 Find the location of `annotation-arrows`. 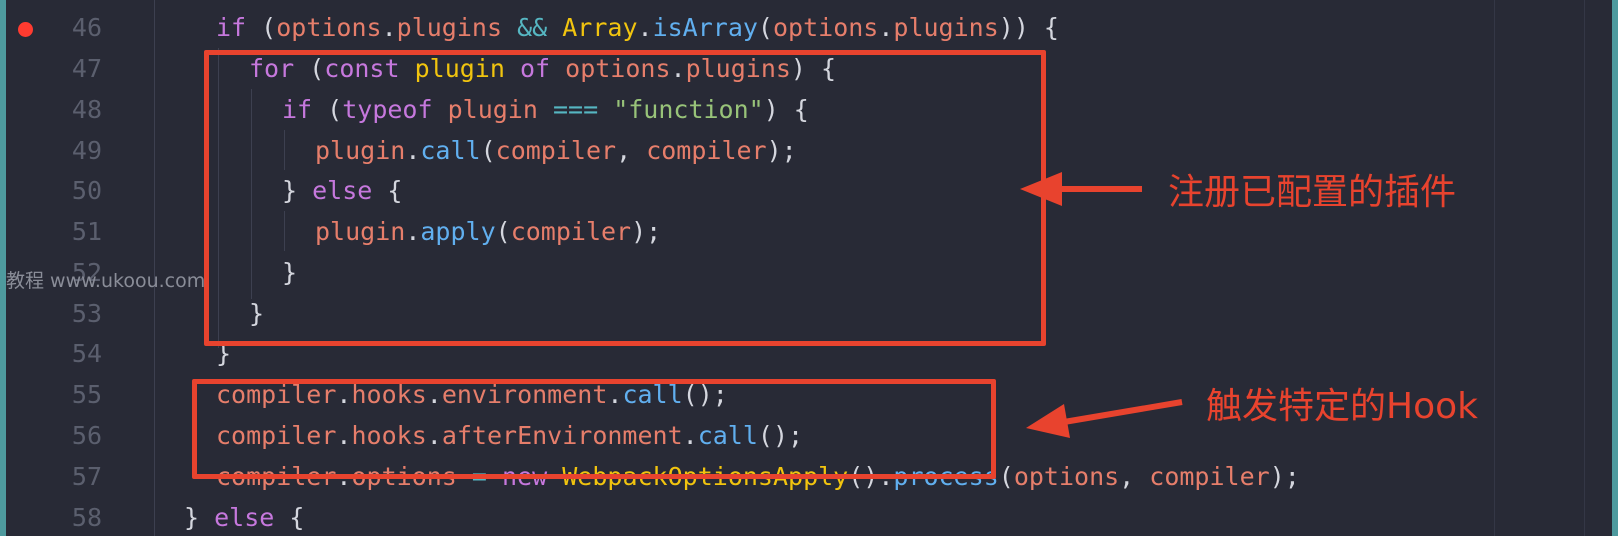

annotation-arrows is located at coordinates (1101, 305).